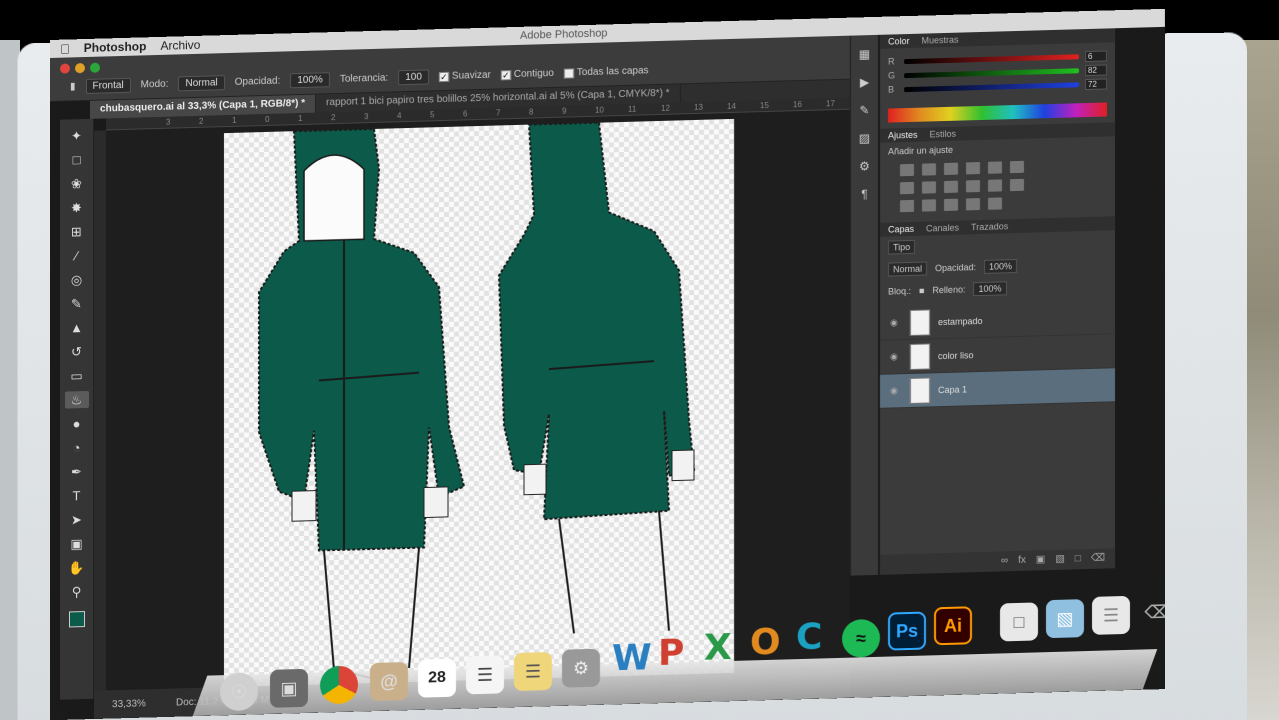 The width and height of the screenshot is (1279, 720). I want to click on type-tool-icon: T, so click(77, 496).